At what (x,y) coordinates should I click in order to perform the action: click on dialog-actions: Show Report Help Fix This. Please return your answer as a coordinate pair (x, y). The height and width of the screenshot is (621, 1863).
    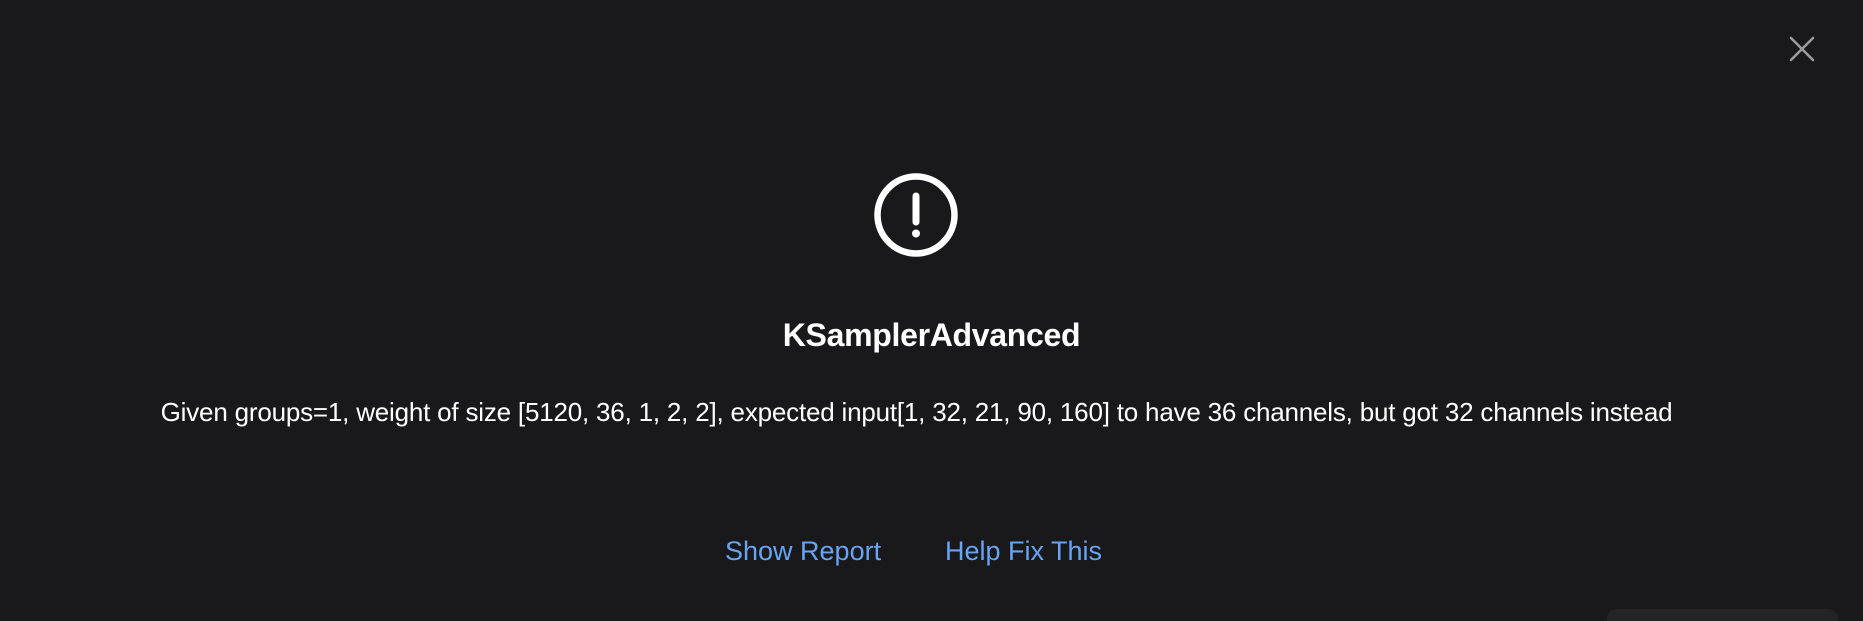
    Looking at the image, I should click on (931, 551).